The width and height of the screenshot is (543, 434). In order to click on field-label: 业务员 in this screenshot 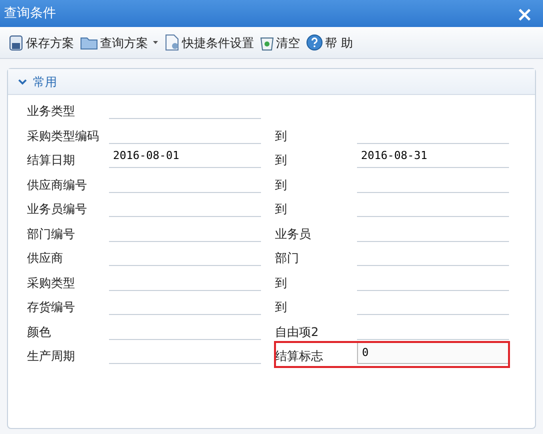, I will do `click(293, 234)`.